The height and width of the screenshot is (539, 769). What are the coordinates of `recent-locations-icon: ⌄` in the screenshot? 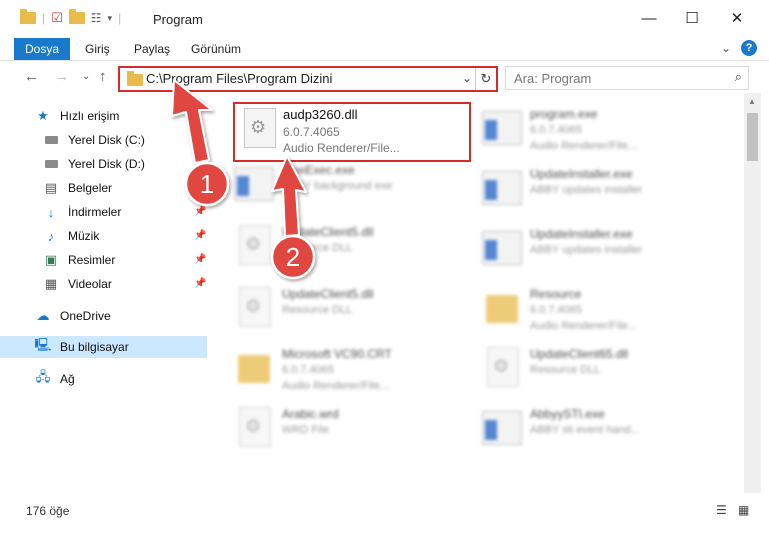 It's located at (86, 76).